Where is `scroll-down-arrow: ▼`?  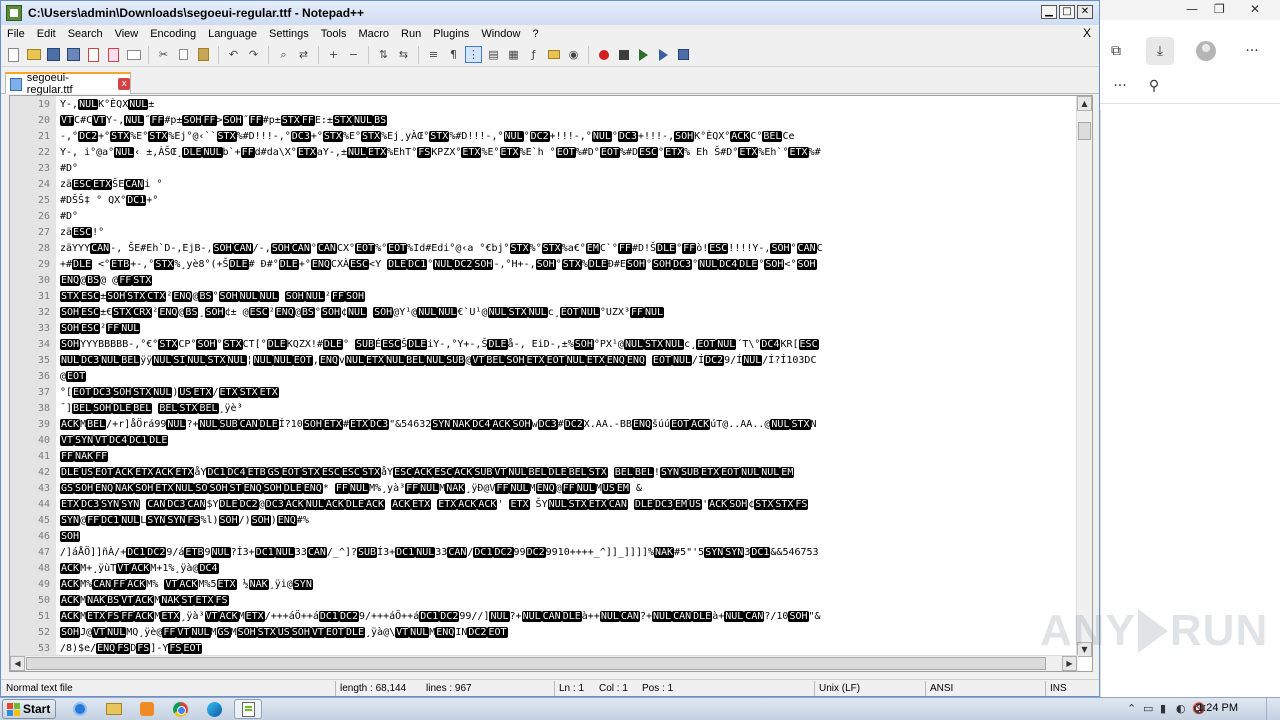
scroll-down-arrow: ▼ is located at coordinates (1084, 649).